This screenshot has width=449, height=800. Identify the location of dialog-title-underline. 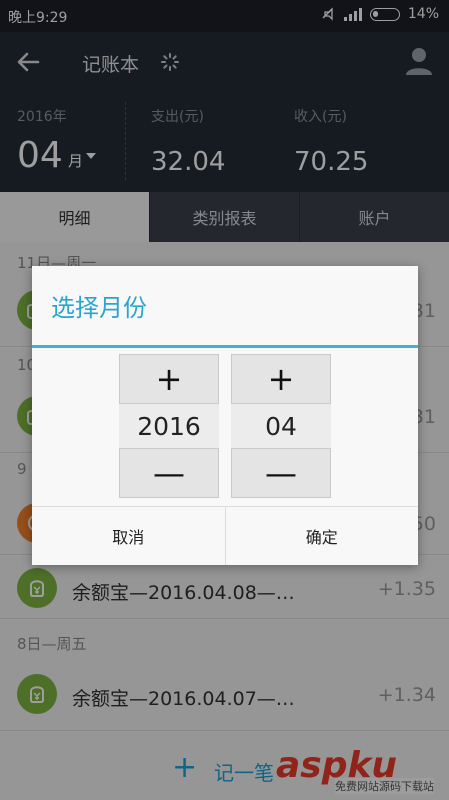
(225, 346).